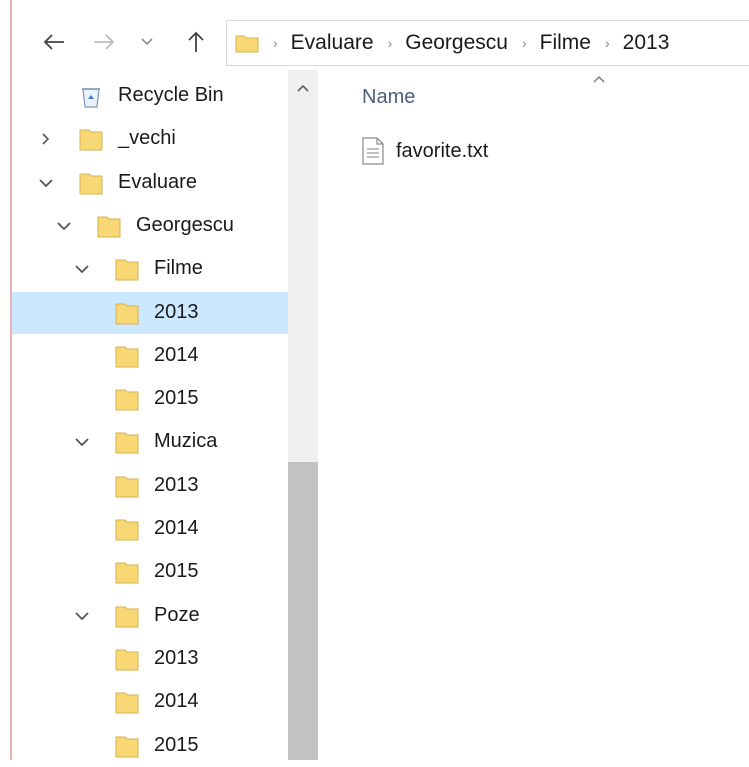 The width and height of the screenshot is (749, 767). I want to click on arrow-up-icon, so click(196, 41).